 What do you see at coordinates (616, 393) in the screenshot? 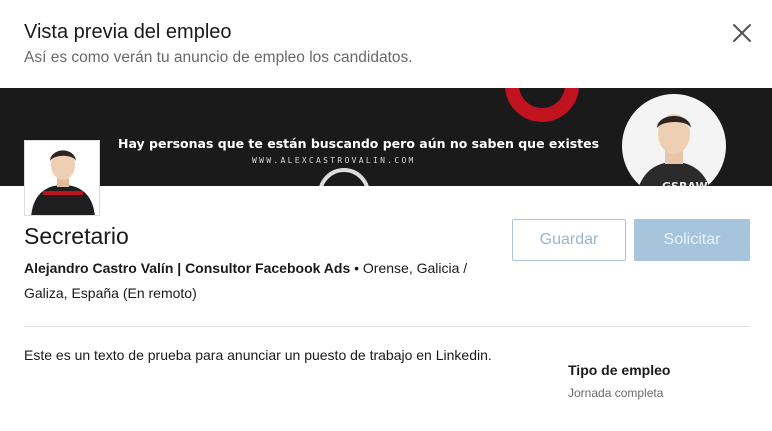
I see `employment-type-value: Jornada completa` at bounding box center [616, 393].